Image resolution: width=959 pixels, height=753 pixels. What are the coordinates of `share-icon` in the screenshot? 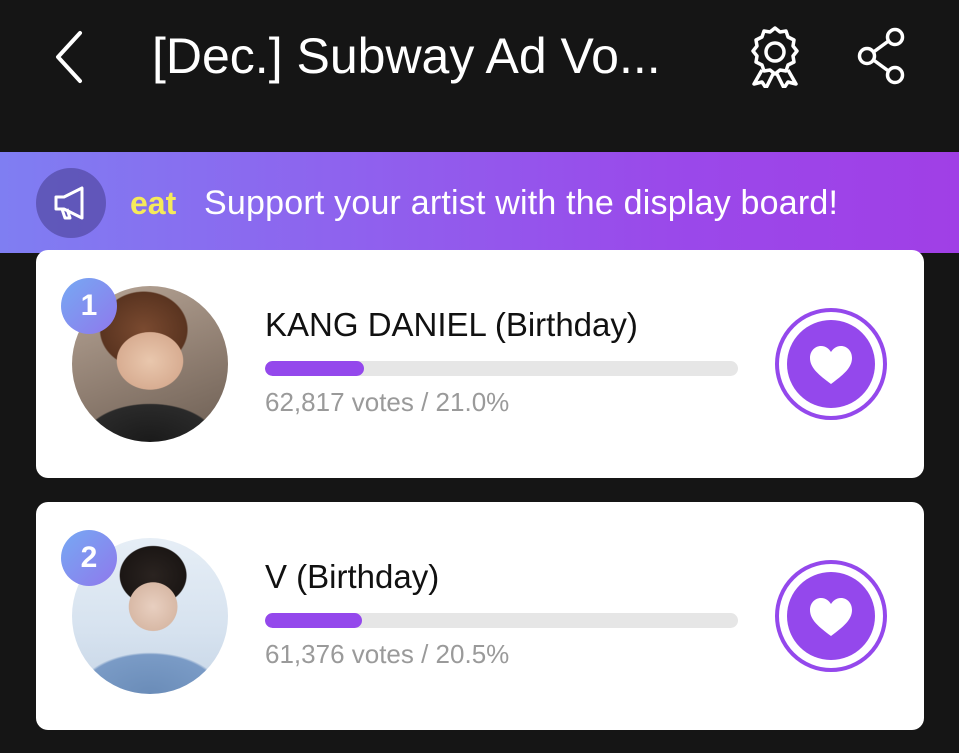 It's located at (881, 56).